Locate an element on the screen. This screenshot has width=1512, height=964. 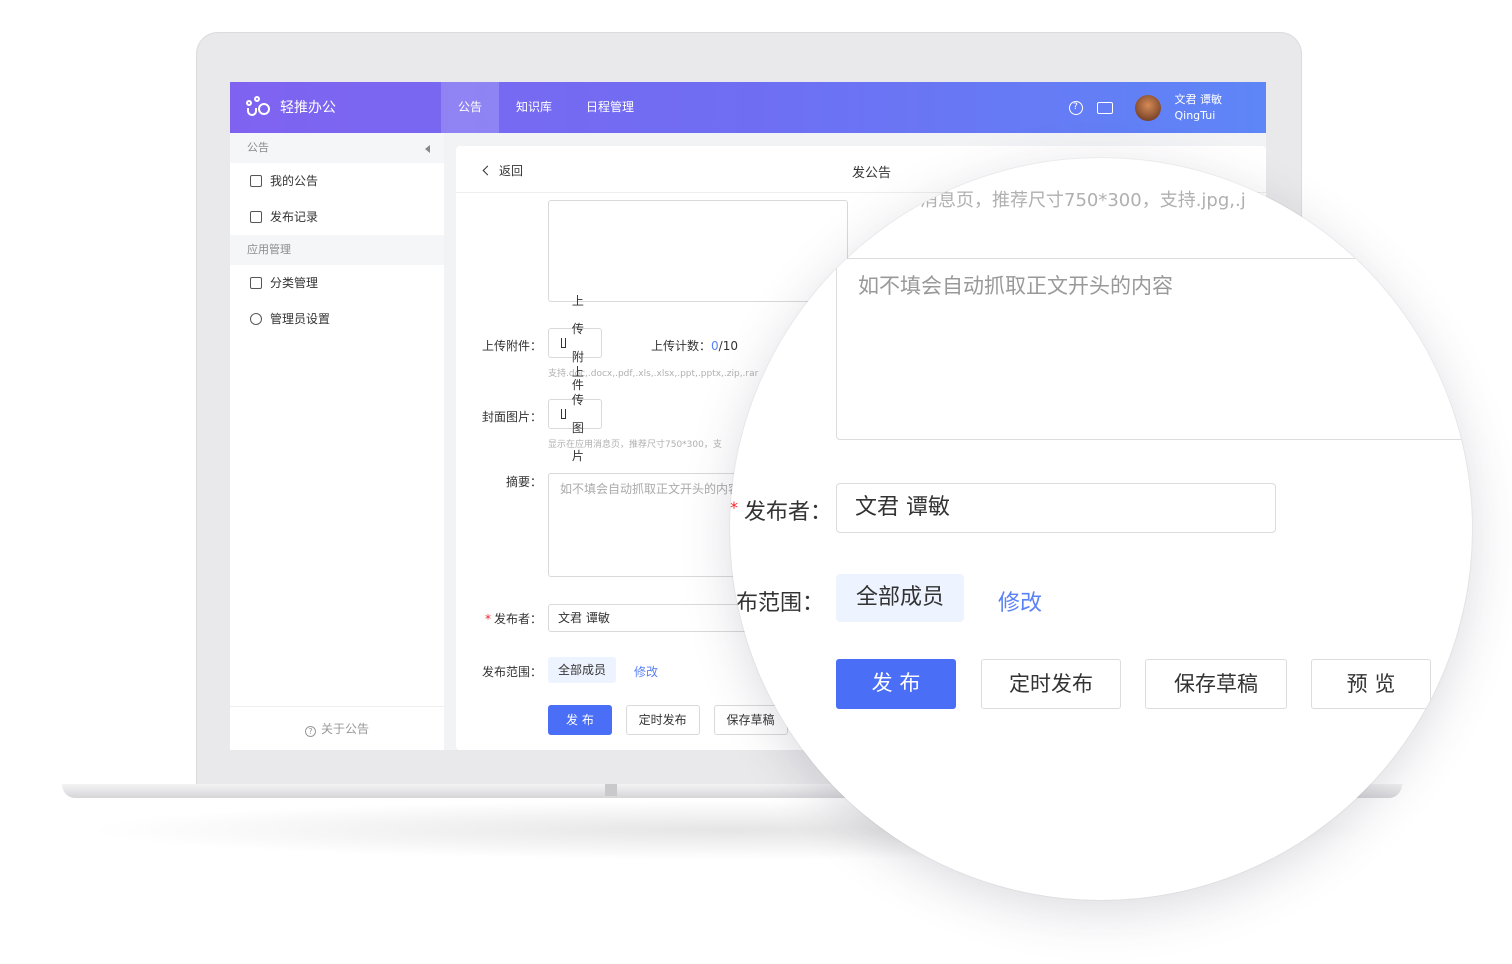
page-title: 发公告 is located at coordinates (872, 173).